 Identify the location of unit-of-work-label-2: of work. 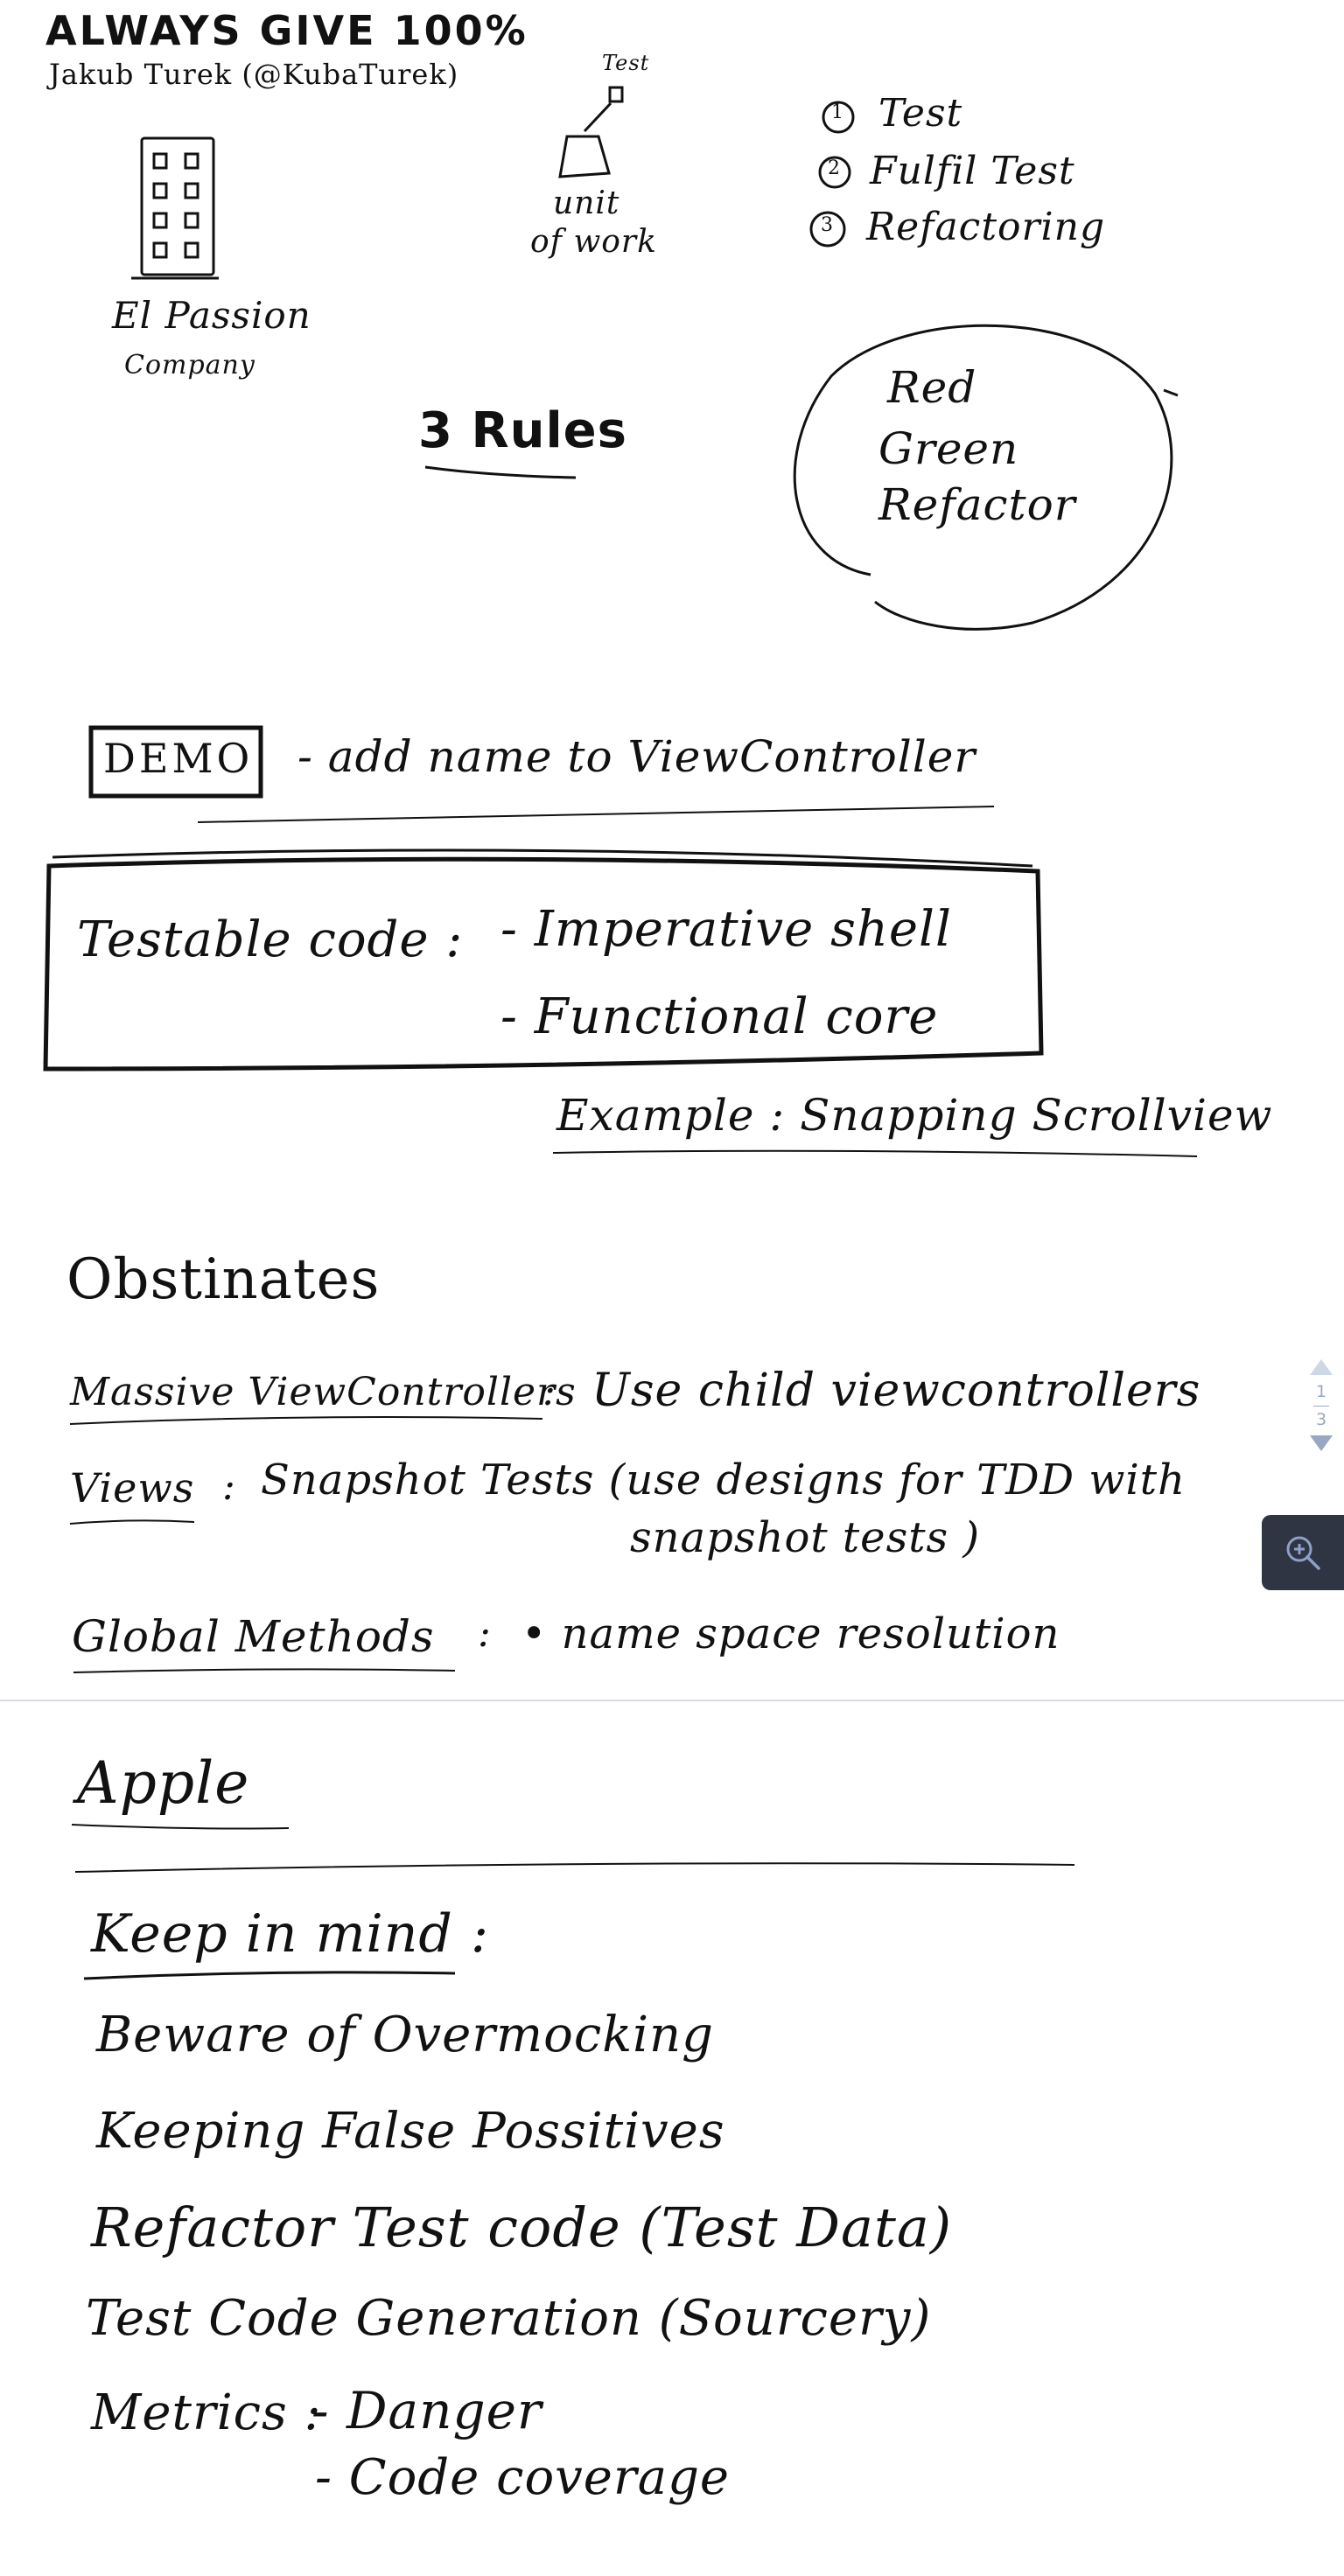
(593, 242).